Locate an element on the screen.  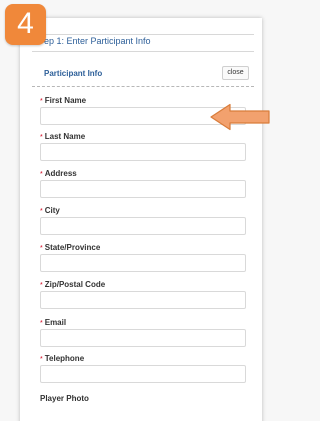
address-label: * Address is located at coordinates (58, 173).